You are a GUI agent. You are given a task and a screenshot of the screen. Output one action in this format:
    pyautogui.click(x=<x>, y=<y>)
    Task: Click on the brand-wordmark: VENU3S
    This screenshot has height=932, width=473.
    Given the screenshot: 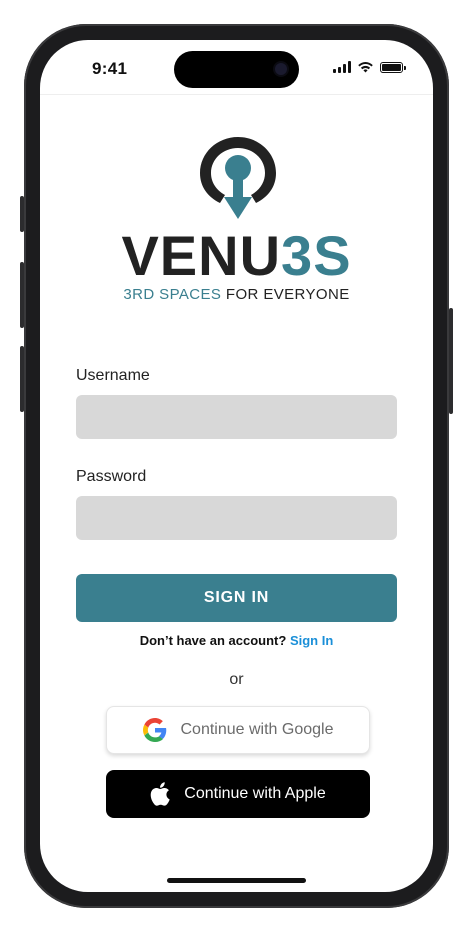 What is the action you would take?
    pyautogui.click(x=236, y=256)
    